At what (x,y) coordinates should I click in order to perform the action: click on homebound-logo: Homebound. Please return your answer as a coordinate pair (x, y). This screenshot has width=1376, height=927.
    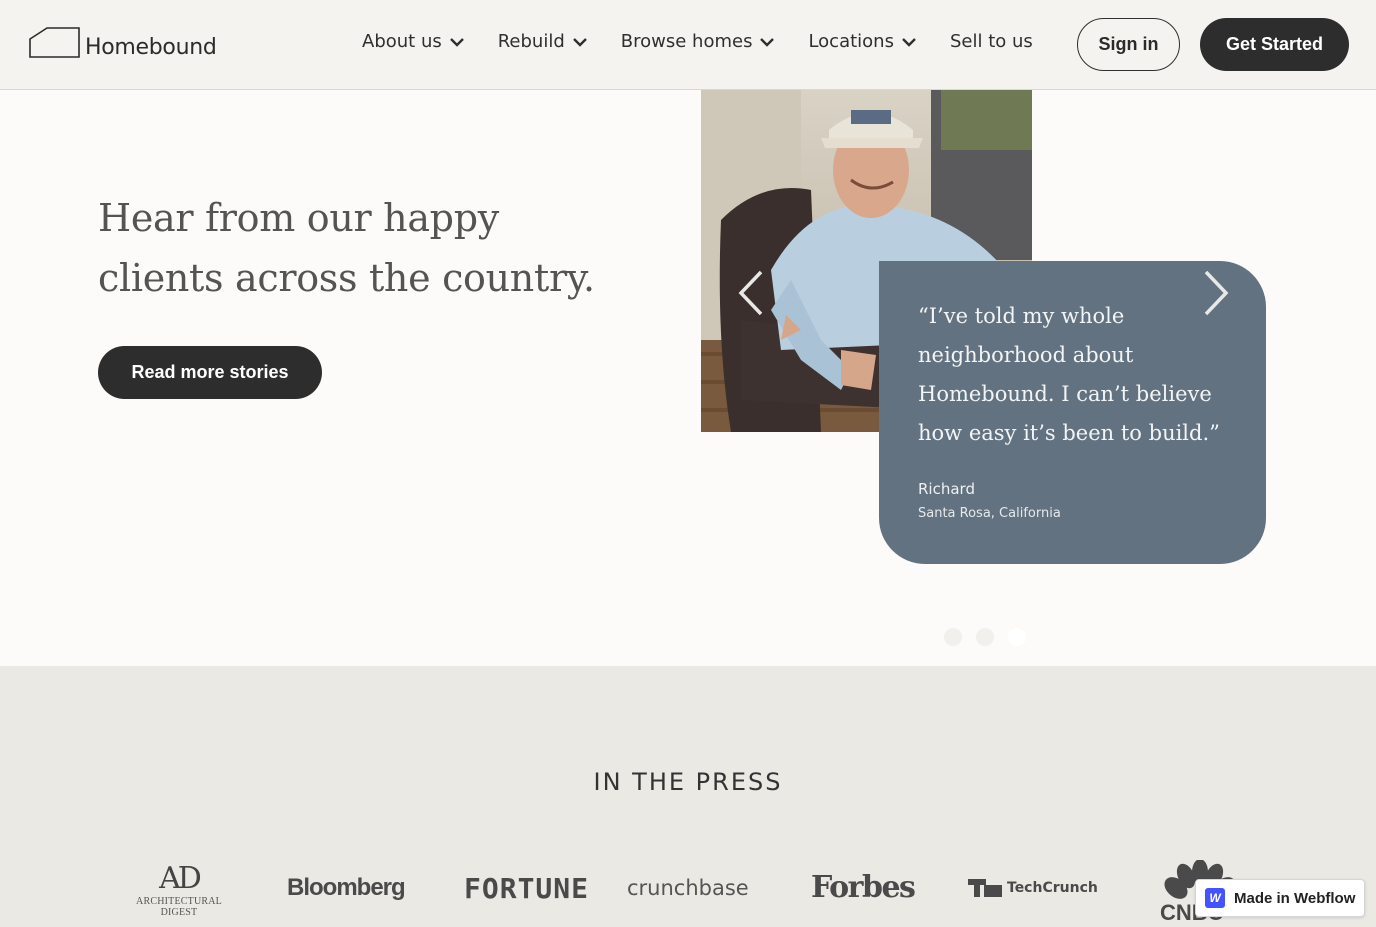
    Looking at the image, I should click on (123, 43).